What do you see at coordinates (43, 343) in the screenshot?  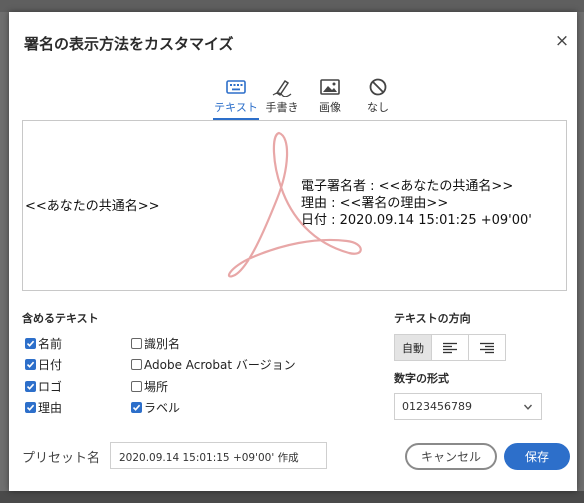 I see `checkbox-name: 名前` at bounding box center [43, 343].